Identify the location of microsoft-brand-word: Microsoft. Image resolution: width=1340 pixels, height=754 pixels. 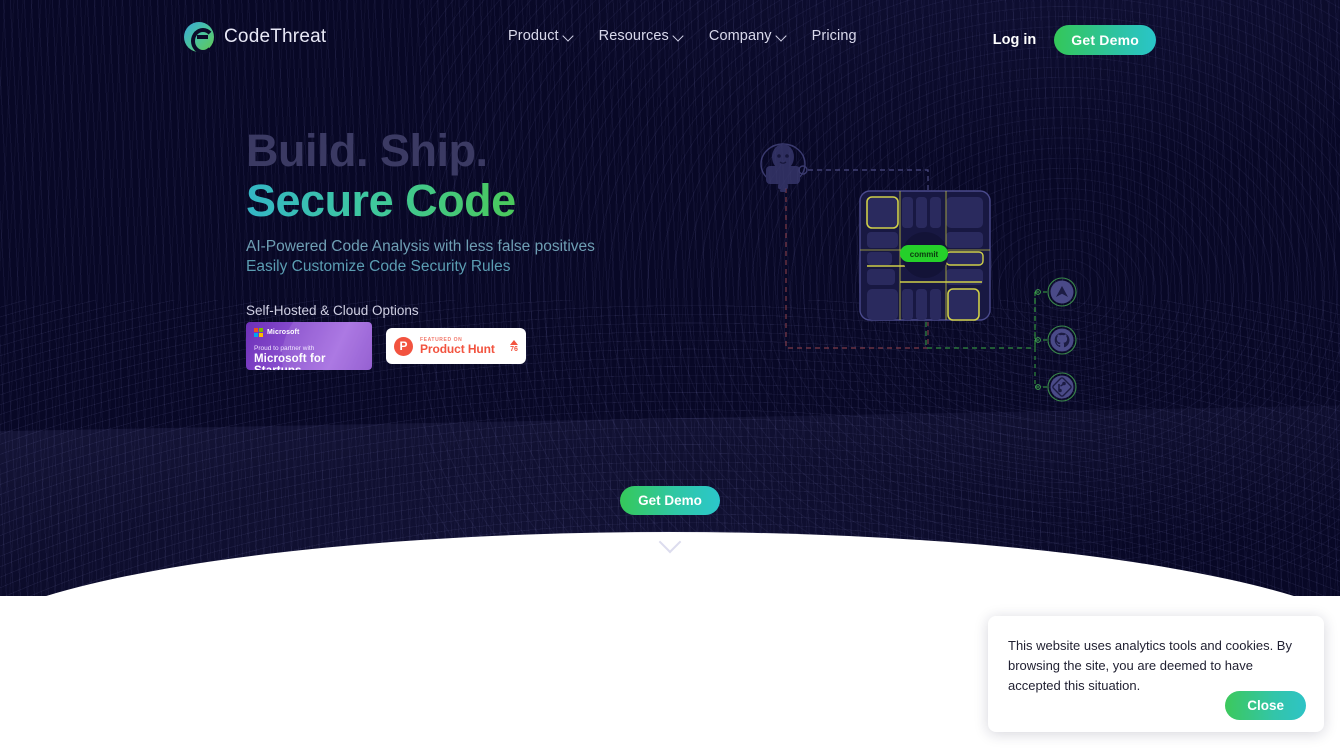
(283, 332).